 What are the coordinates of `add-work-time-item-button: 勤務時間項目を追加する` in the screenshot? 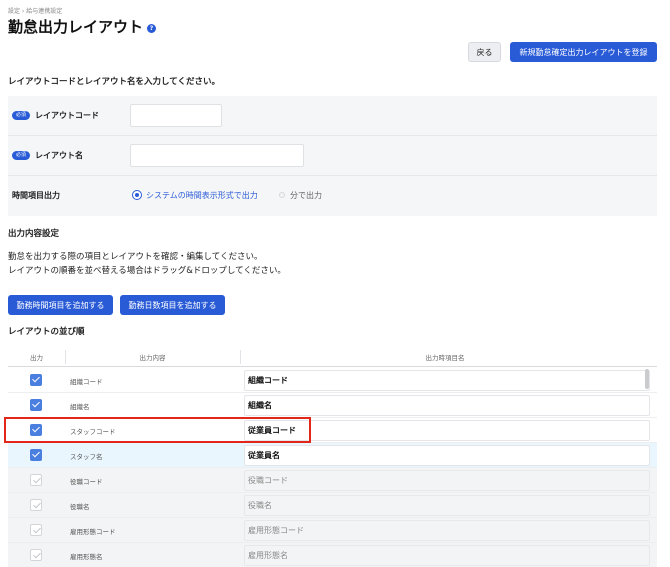 It's located at (60, 305).